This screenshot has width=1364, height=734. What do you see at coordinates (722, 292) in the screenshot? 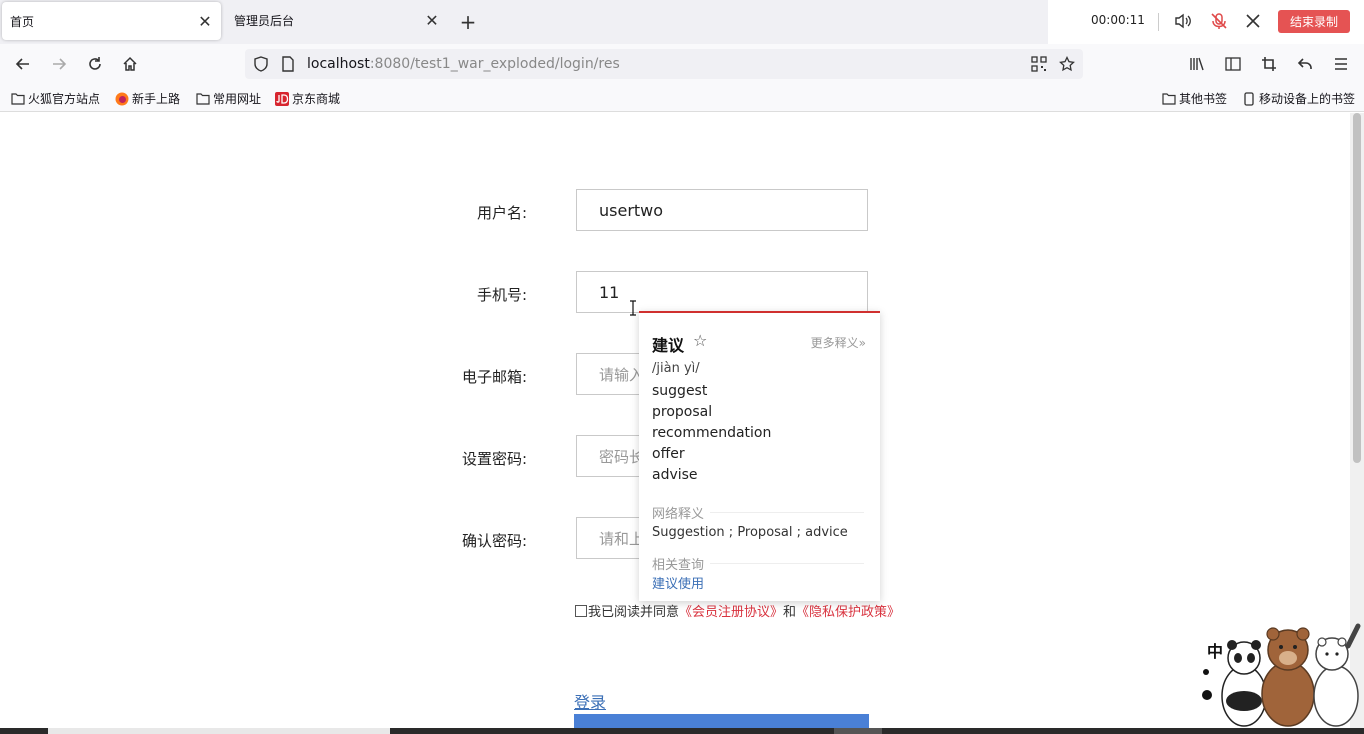
I see `phone-input: 11` at bounding box center [722, 292].